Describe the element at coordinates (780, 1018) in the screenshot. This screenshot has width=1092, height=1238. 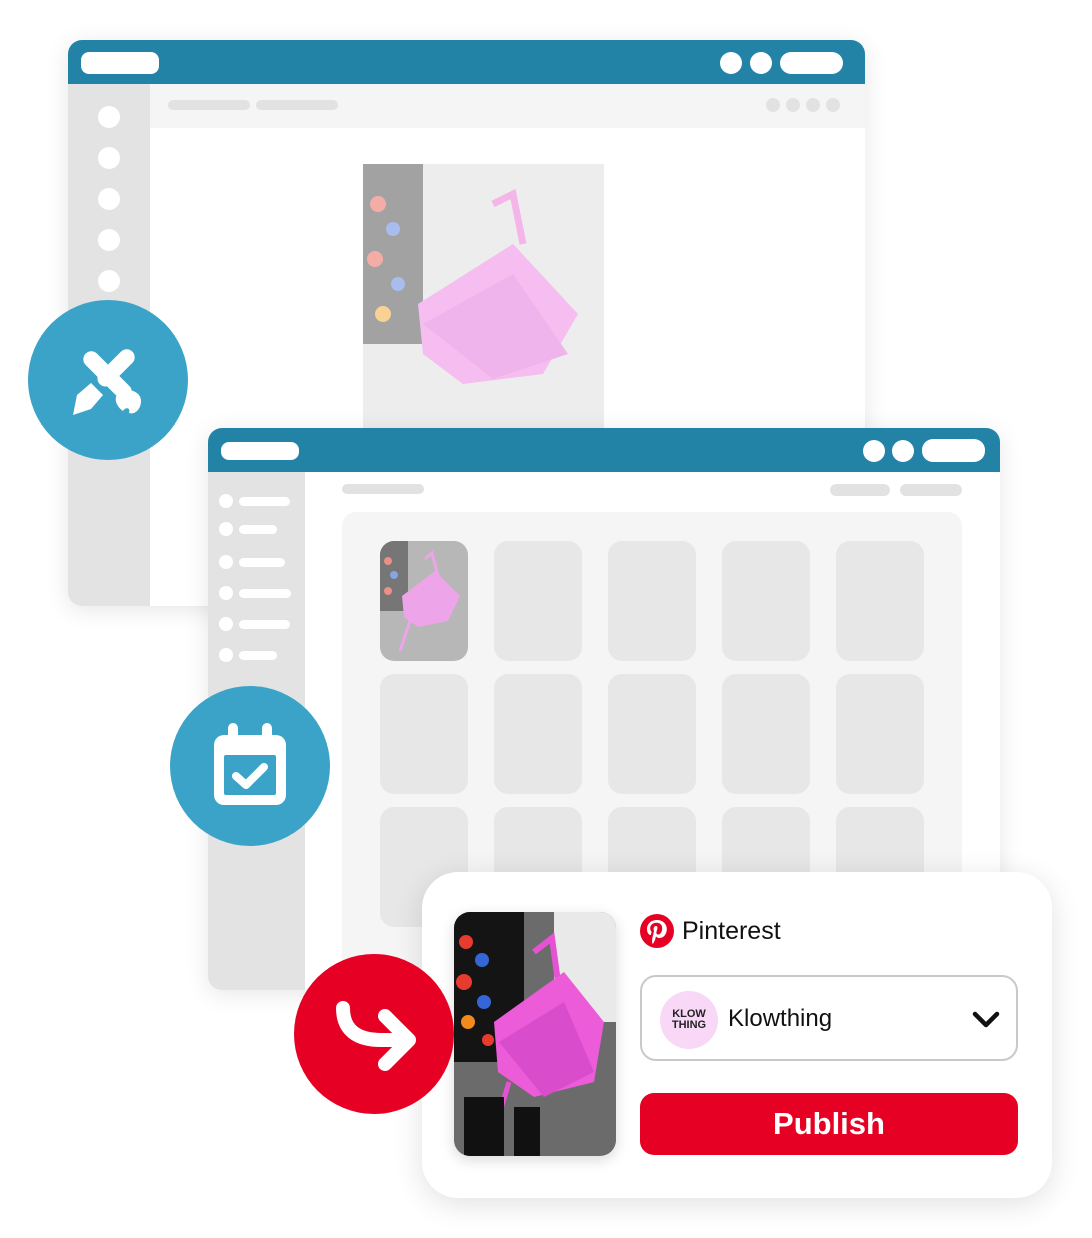
I see `account-name: Klowthing` at that location.